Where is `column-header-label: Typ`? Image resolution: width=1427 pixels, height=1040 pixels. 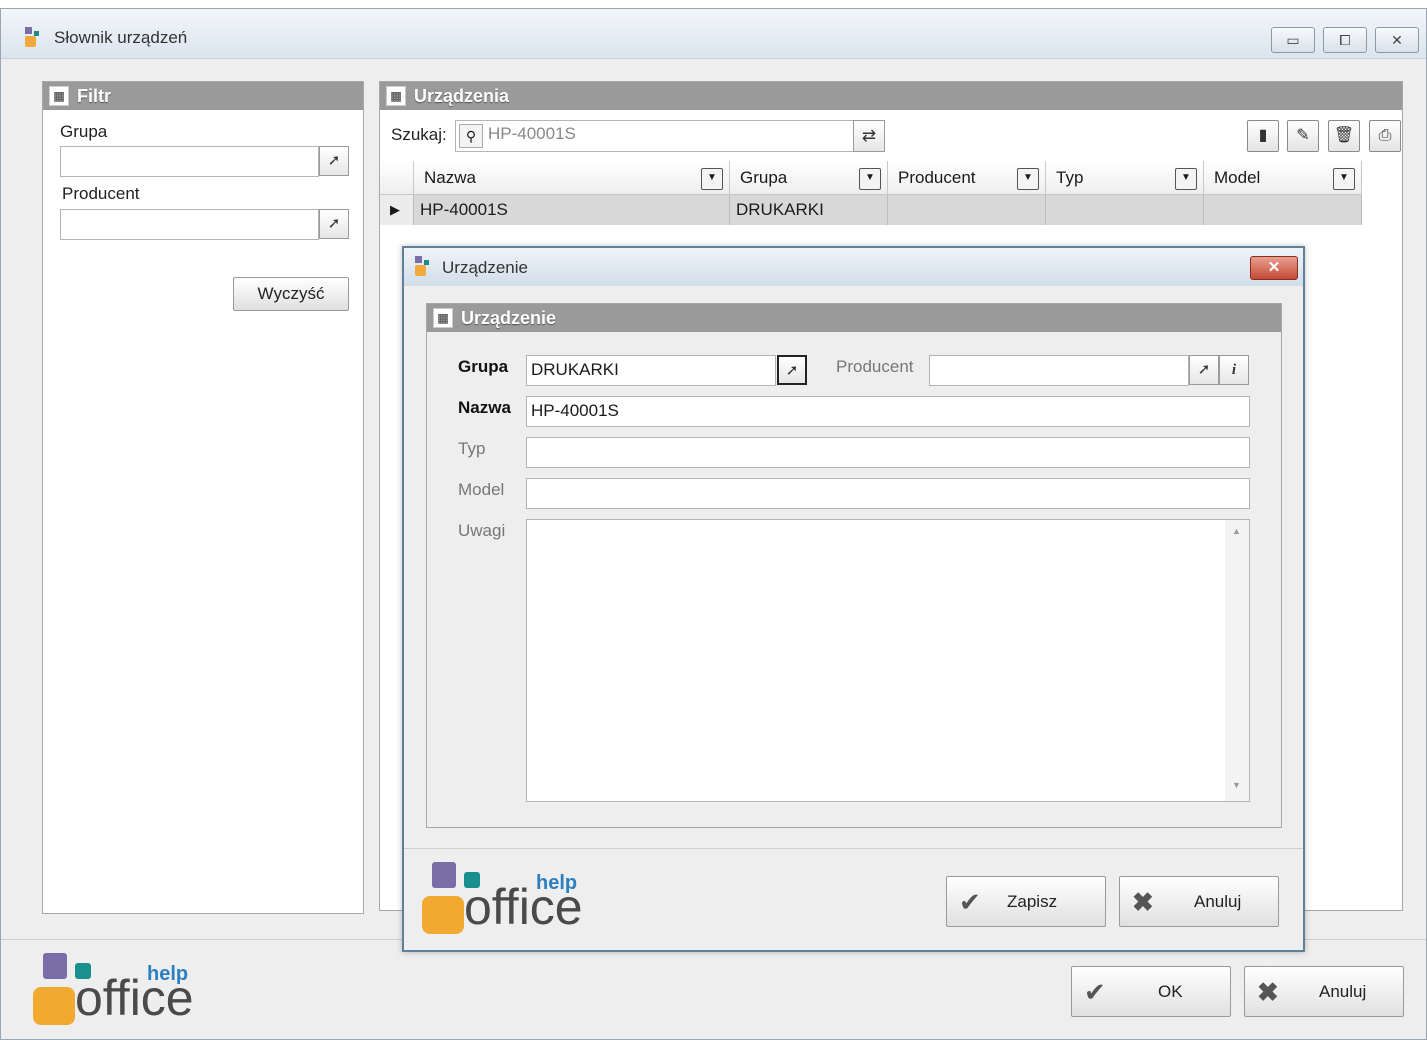
column-header-label: Typ is located at coordinates (1070, 177).